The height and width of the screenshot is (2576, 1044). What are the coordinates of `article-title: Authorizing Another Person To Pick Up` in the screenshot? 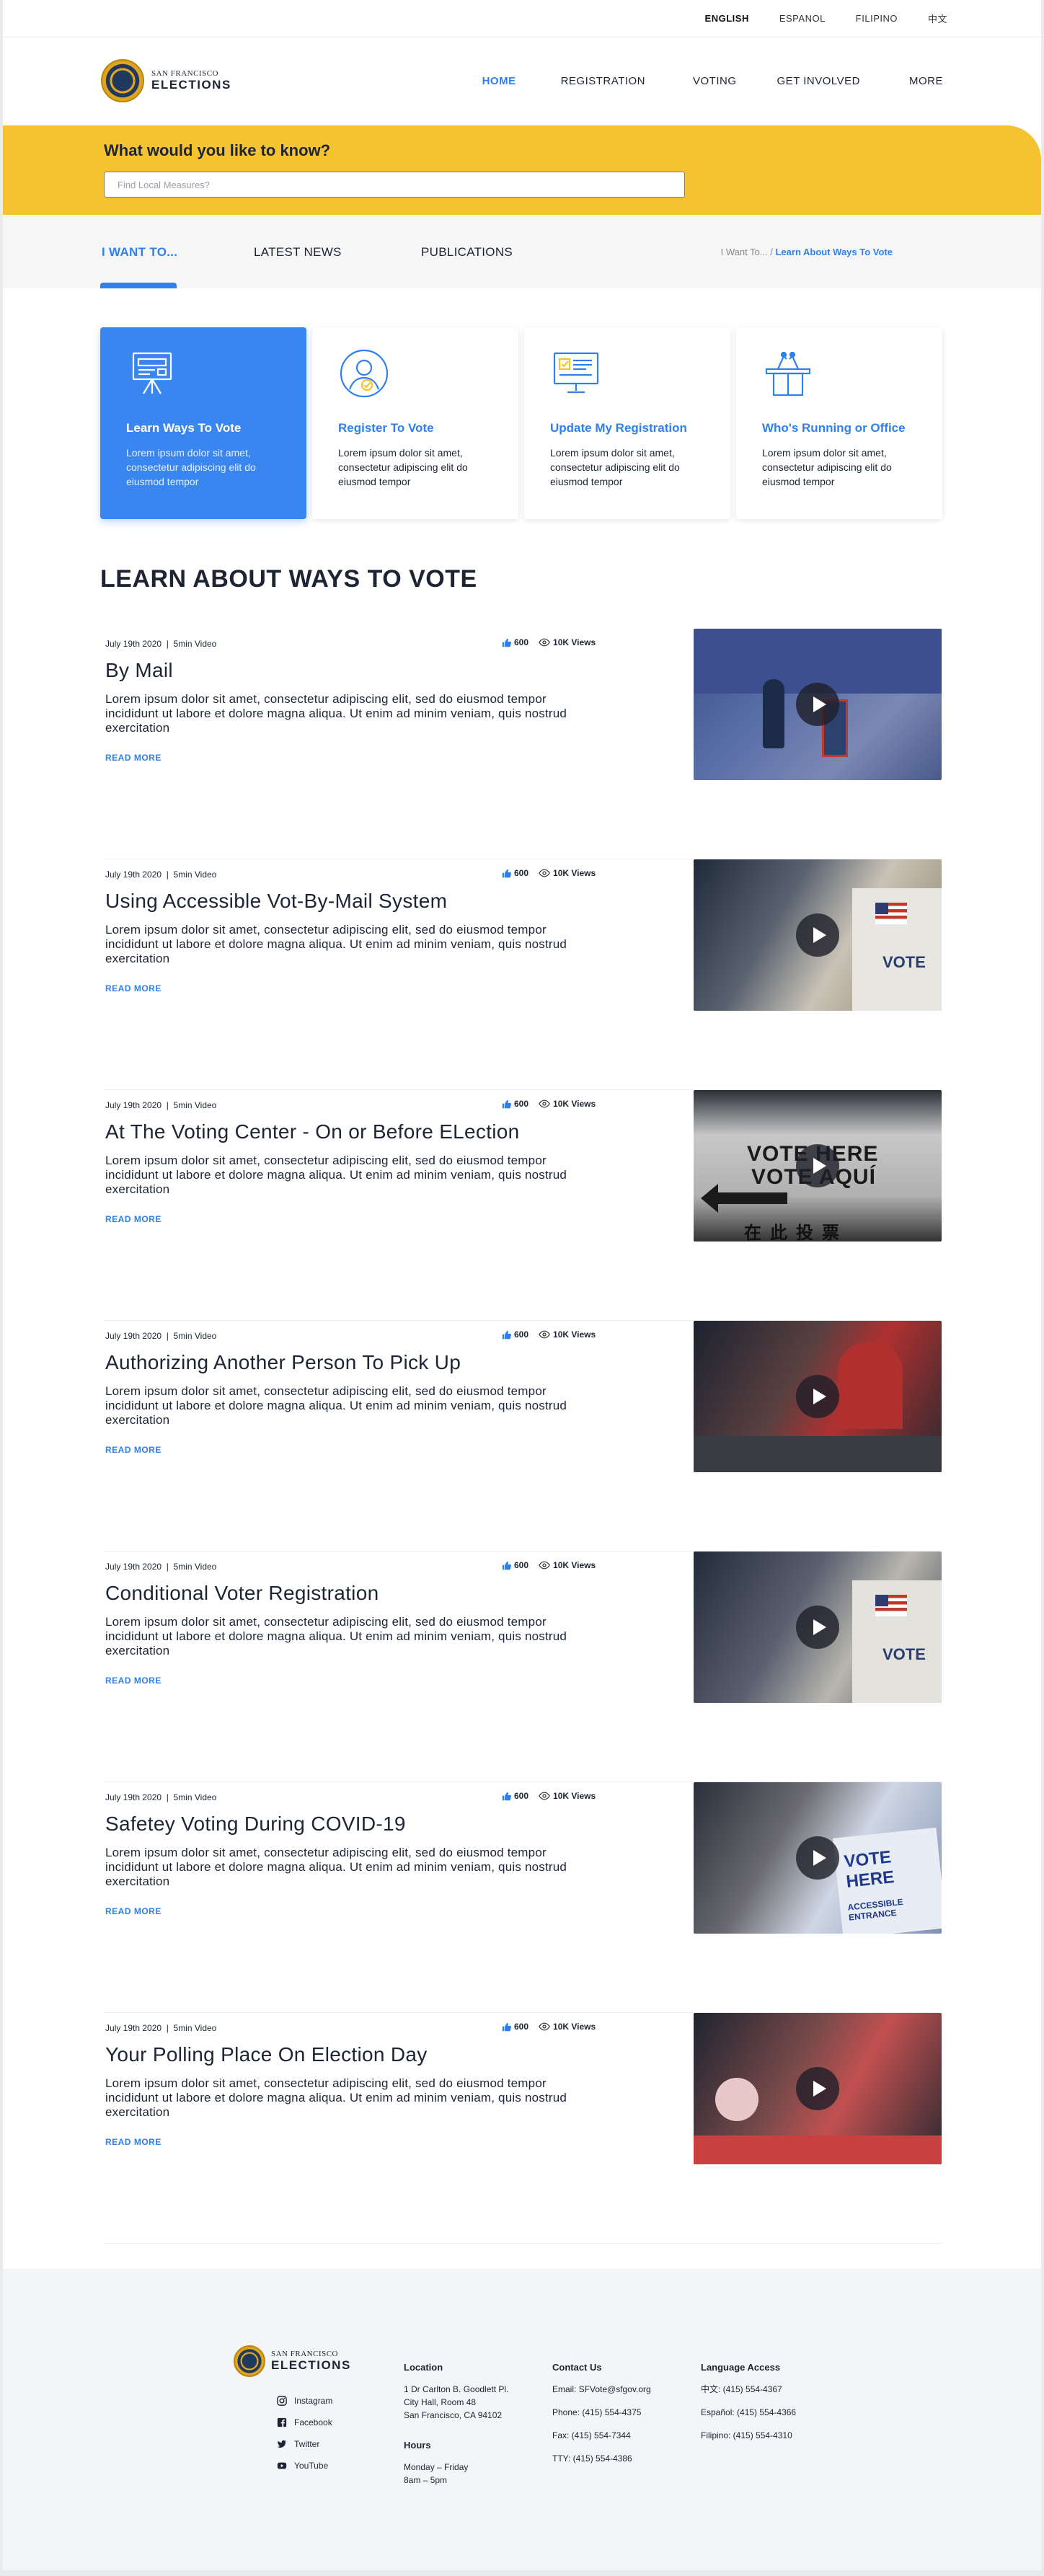 It's located at (283, 1362).